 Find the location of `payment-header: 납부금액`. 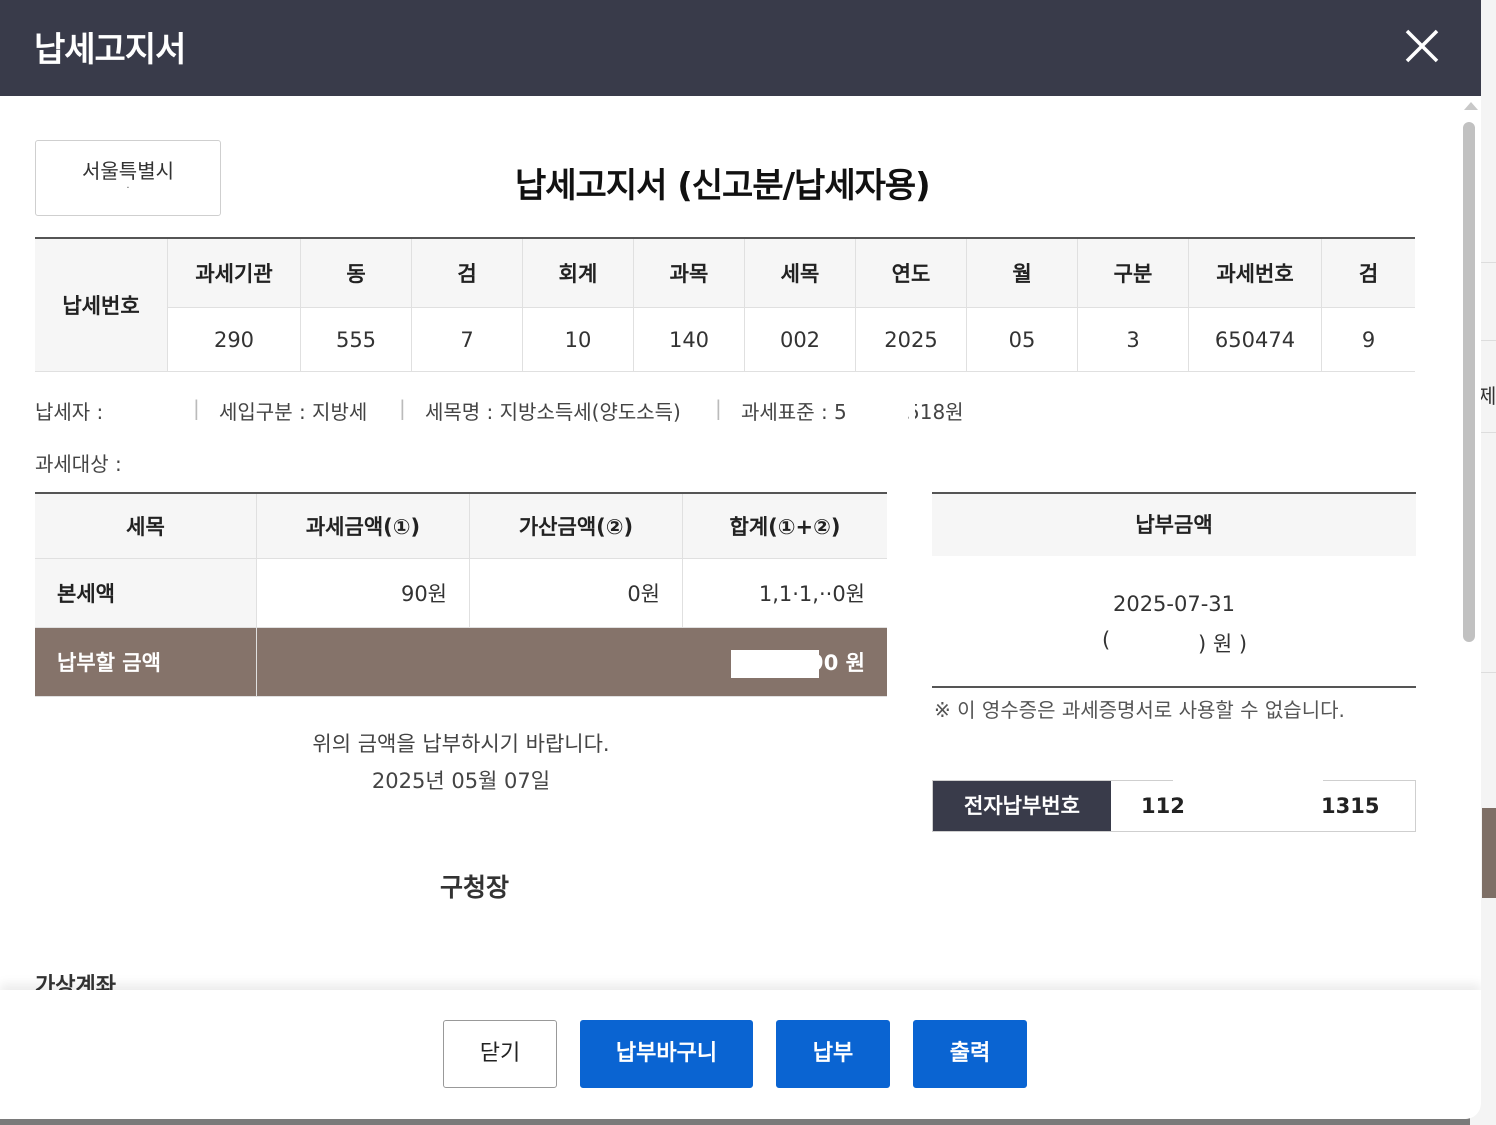

payment-header: 납부금액 is located at coordinates (1174, 524).